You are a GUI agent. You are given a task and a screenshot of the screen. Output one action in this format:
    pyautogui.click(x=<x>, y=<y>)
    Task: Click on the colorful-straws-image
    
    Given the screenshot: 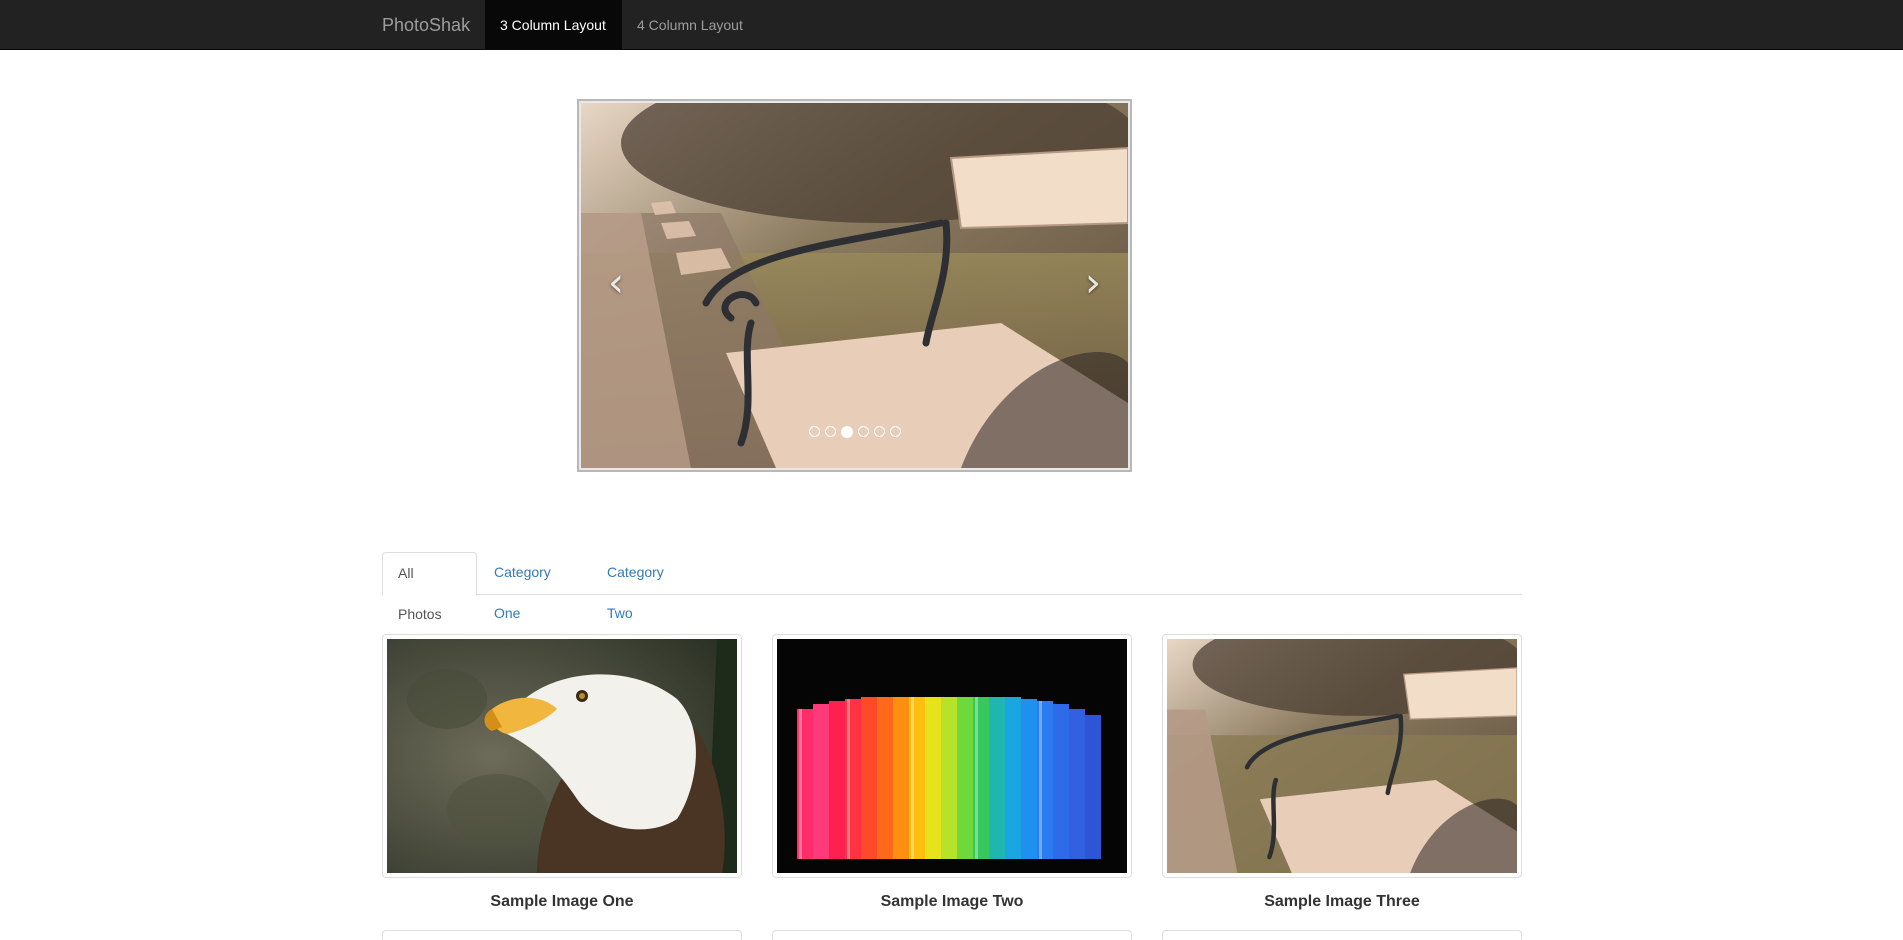 What is the action you would take?
    pyautogui.click(x=952, y=756)
    